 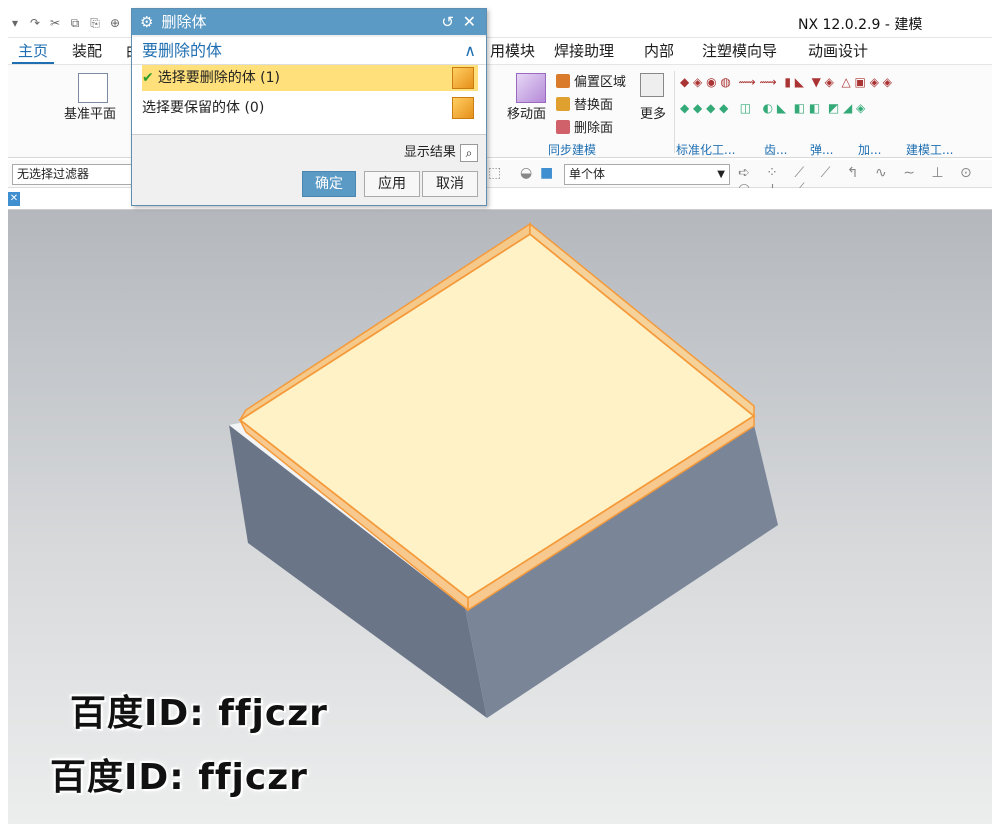 What do you see at coordinates (95, 23) in the screenshot?
I see `paste-icon: ⎘` at bounding box center [95, 23].